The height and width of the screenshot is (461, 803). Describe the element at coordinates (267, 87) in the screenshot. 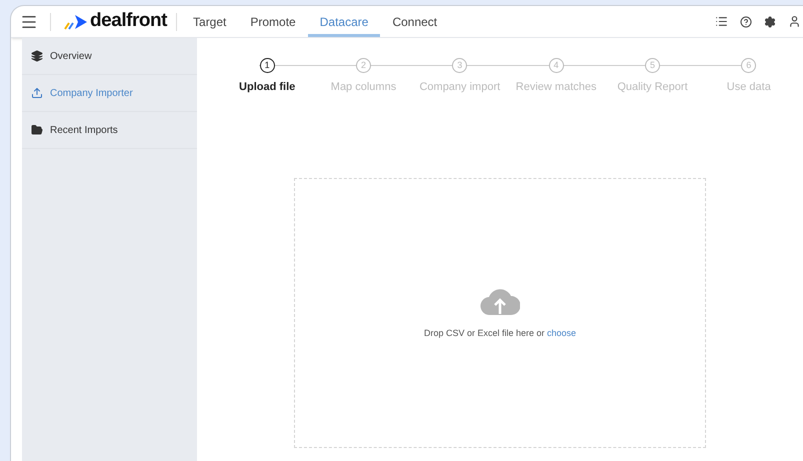

I see `step-label: Upload file` at that location.